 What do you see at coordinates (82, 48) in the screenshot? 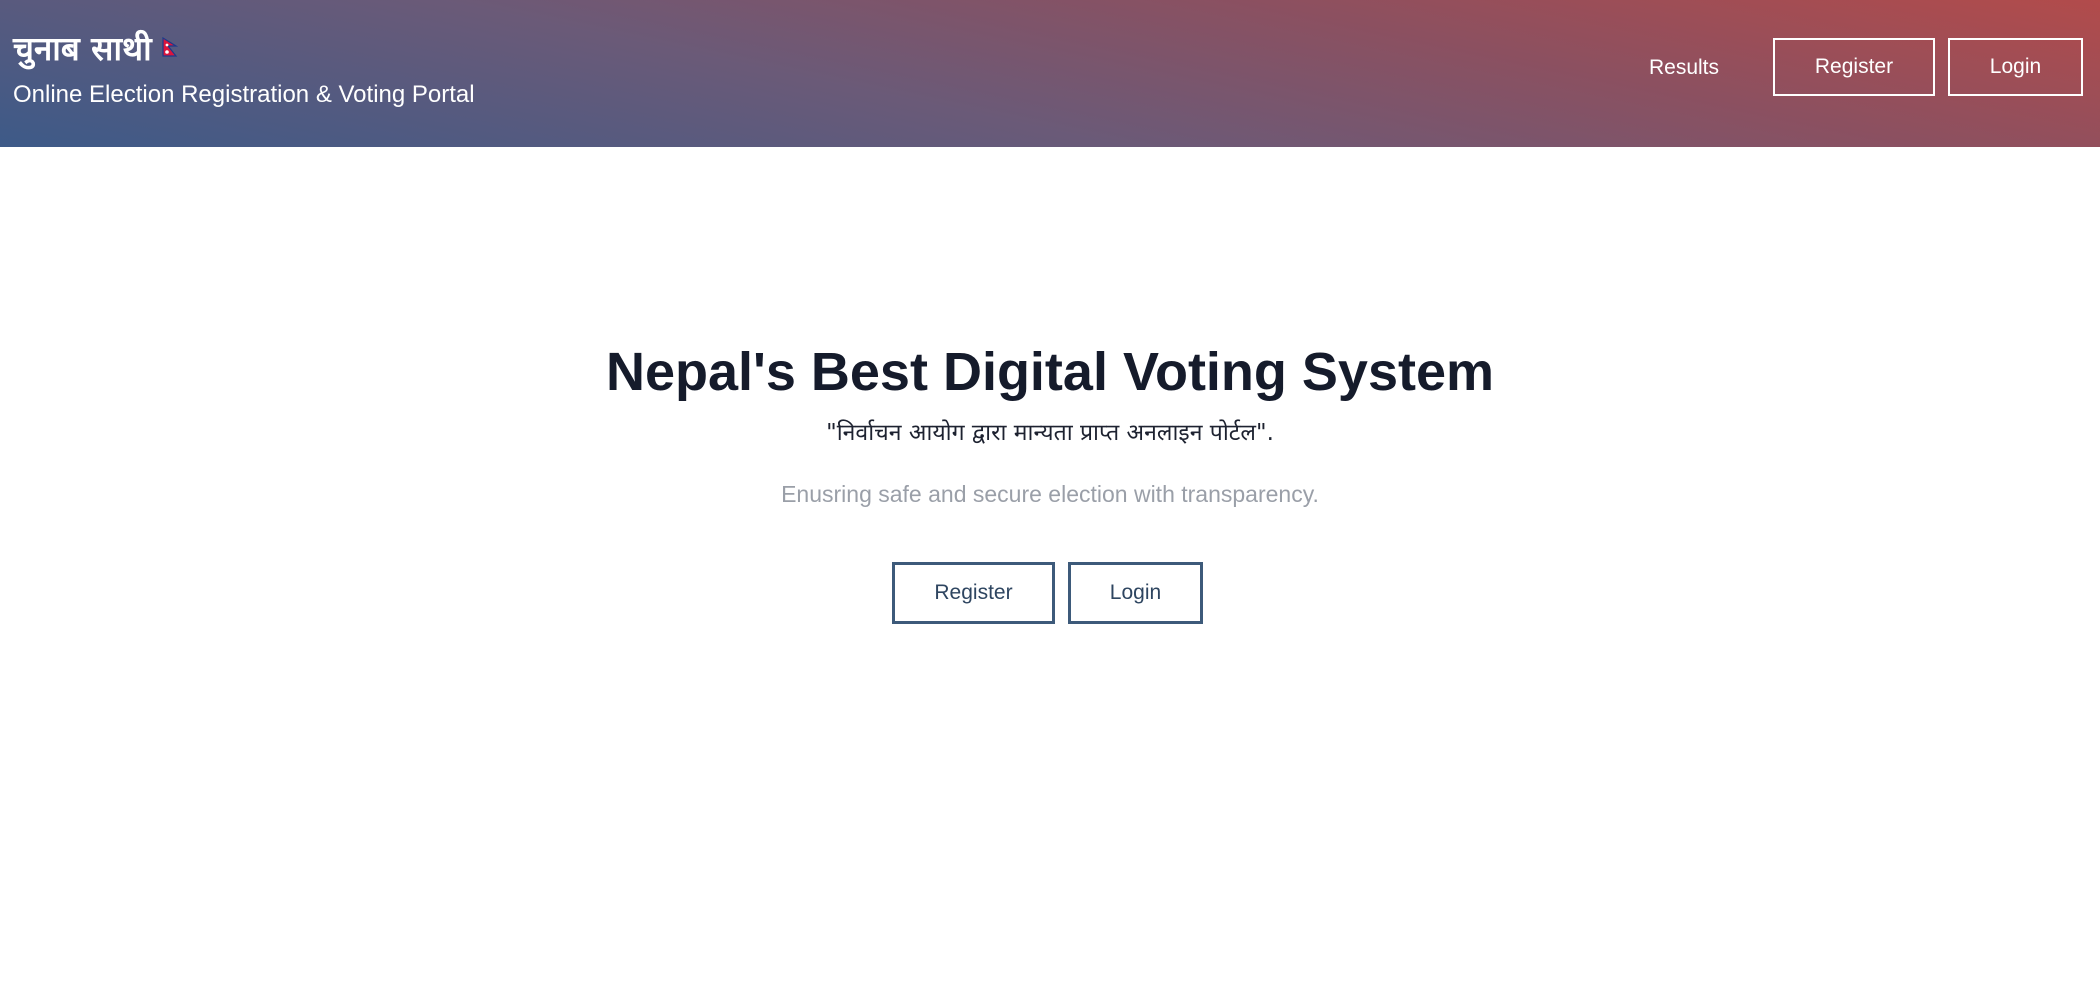
I see `brand-title: चुनाब साथी` at bounding box center [82, 48].